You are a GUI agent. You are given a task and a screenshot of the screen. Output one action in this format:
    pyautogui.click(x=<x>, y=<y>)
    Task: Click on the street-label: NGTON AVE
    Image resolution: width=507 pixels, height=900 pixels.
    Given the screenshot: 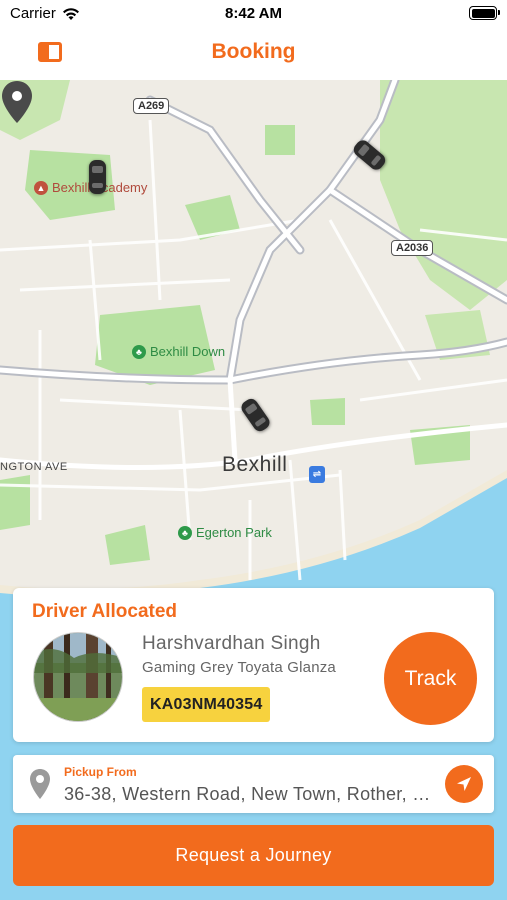 What is the action you would take?
    pyautogui.click(x=34, y=467)
    